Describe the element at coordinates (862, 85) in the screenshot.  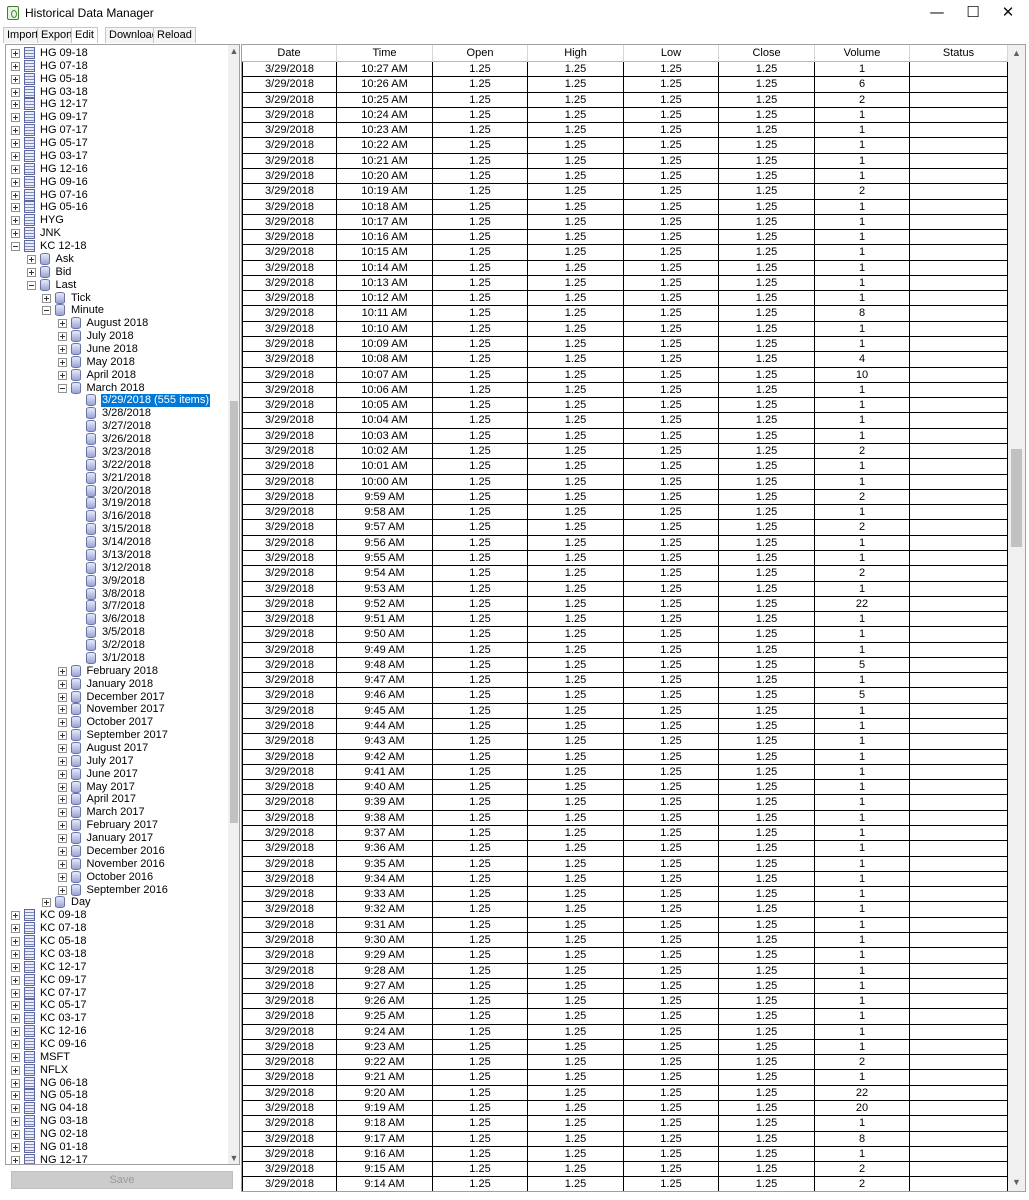
I see `cell-volume: 6` at that location.